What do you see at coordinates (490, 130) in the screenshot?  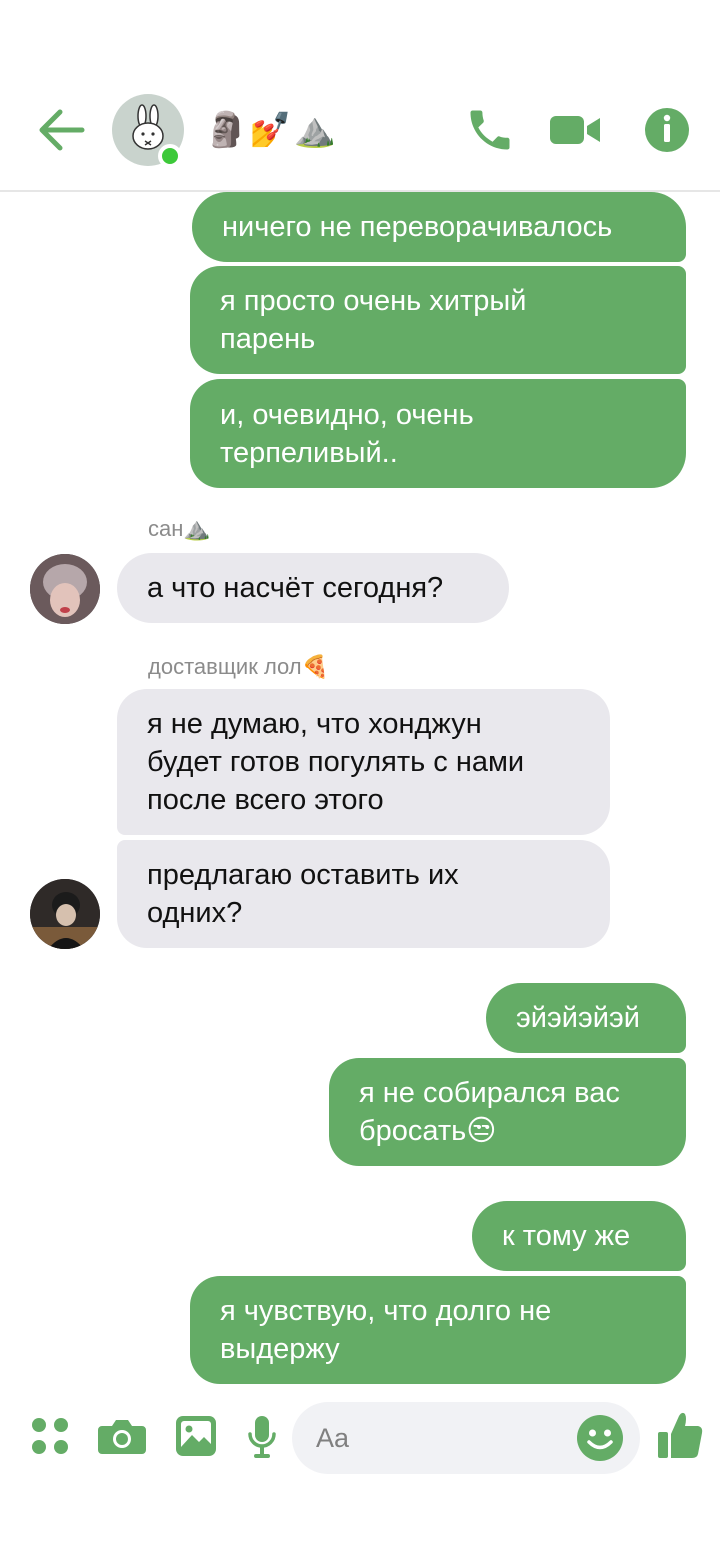 I see `phone-icon` at bounding box center [490, 130].